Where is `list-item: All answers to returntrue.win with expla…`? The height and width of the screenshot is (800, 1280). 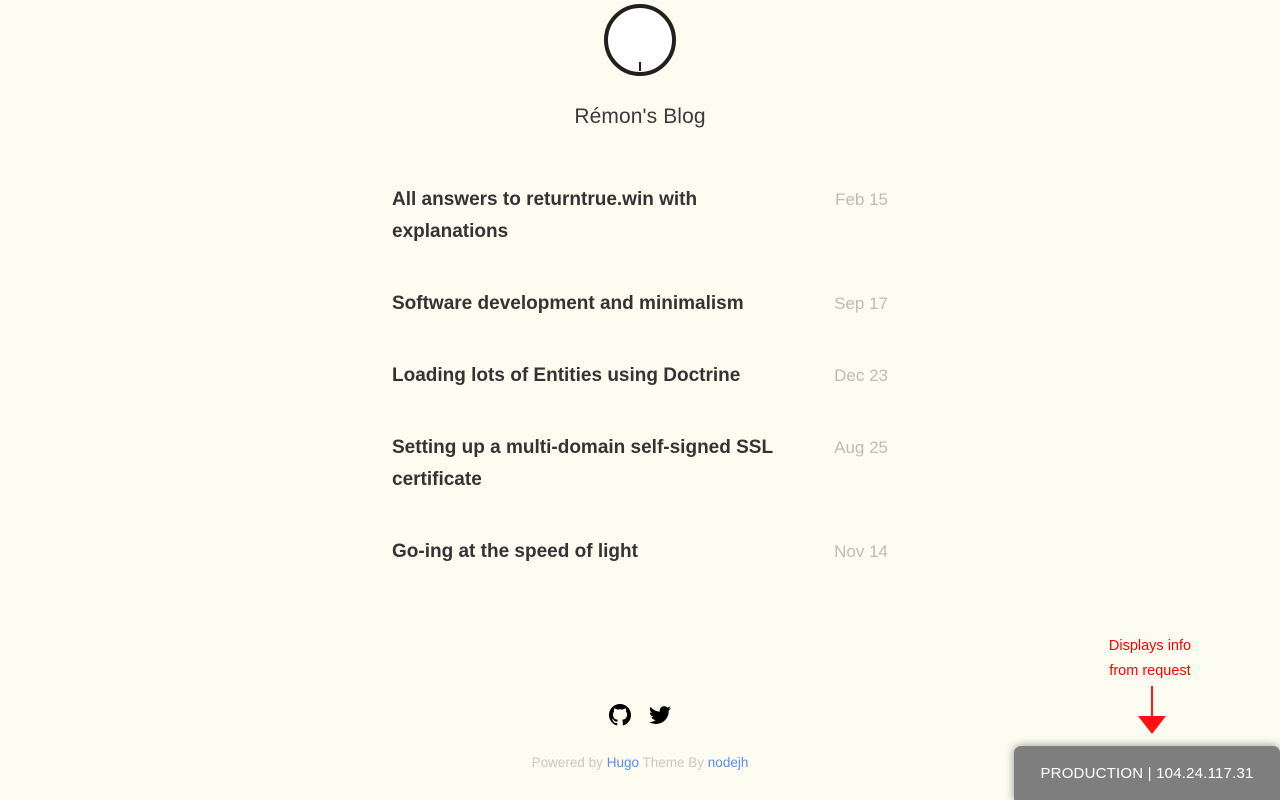 list-item: All answers to returntrue.win with expla… is located at coordinates (640, 216).